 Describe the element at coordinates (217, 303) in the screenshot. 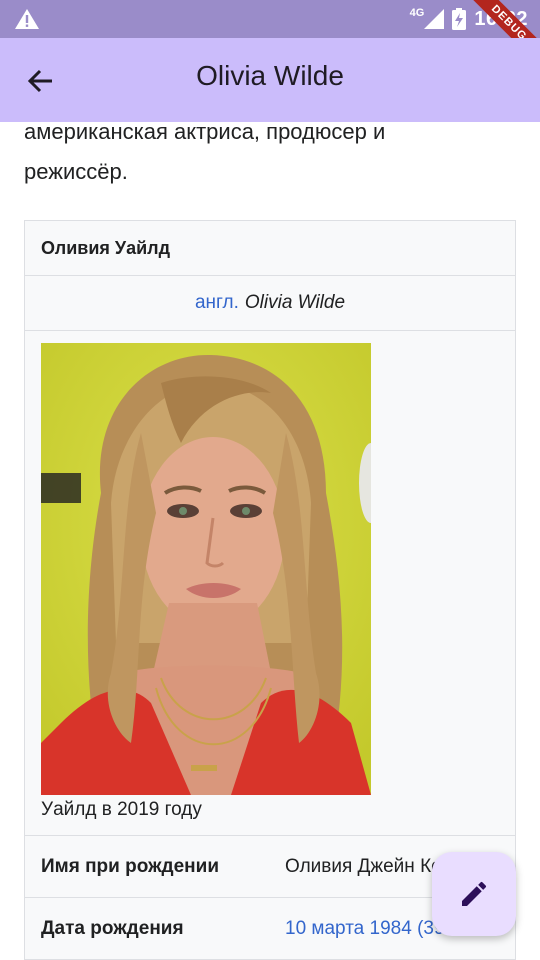

I see `language-link: англ.` at that location.